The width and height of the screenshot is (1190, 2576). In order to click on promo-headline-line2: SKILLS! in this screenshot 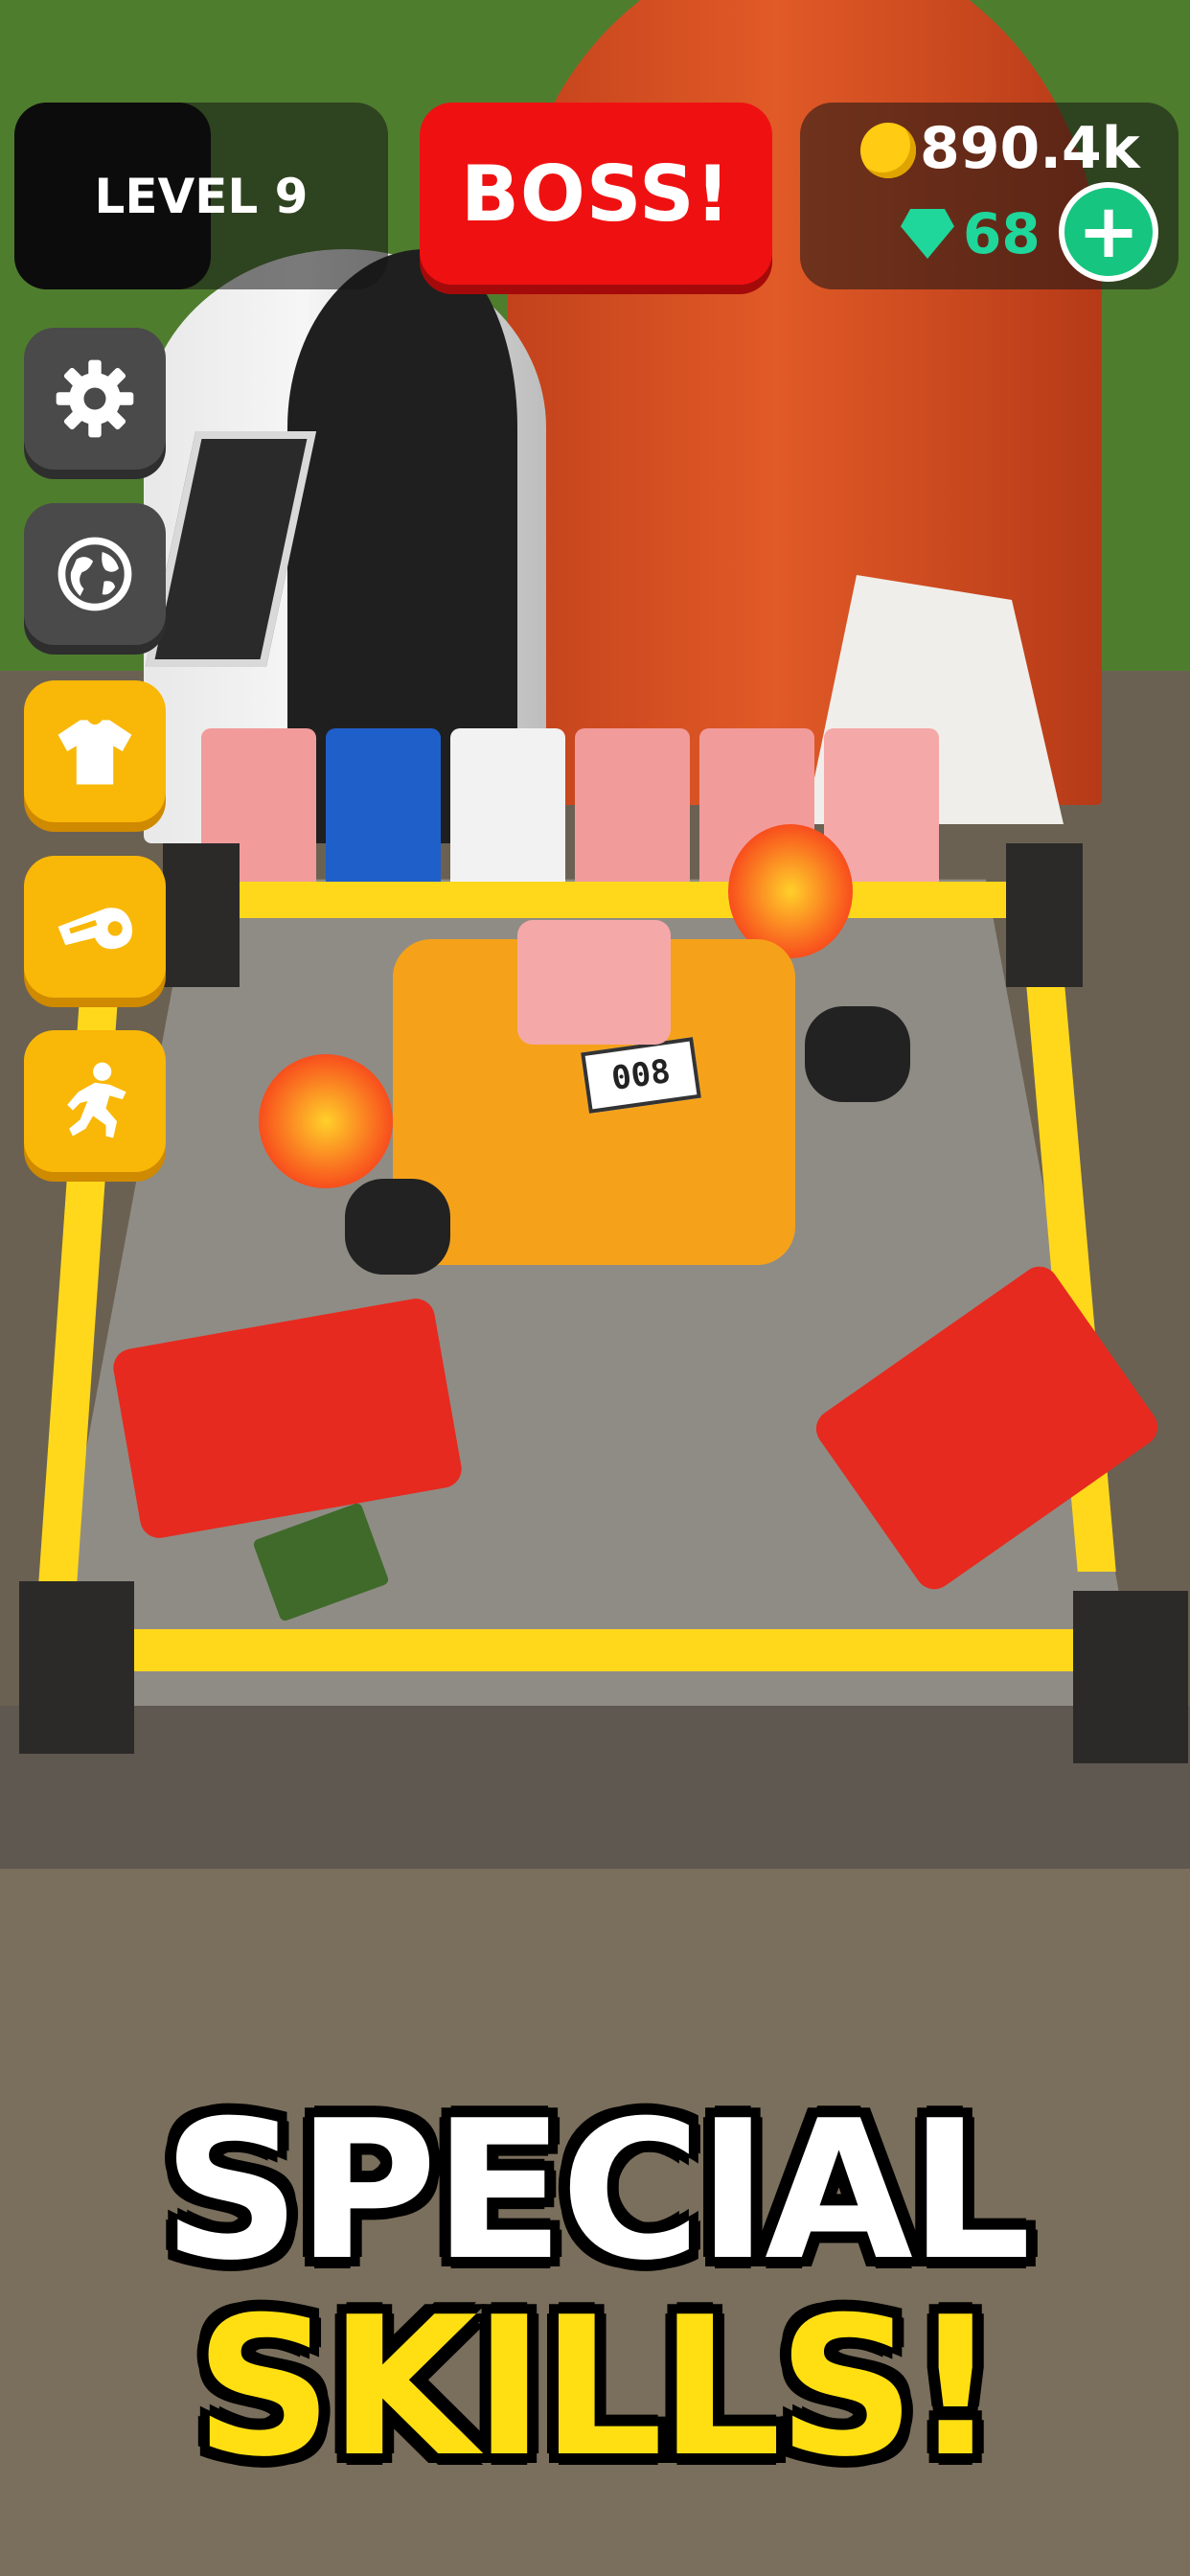, I will do `click(597, 2387)`.